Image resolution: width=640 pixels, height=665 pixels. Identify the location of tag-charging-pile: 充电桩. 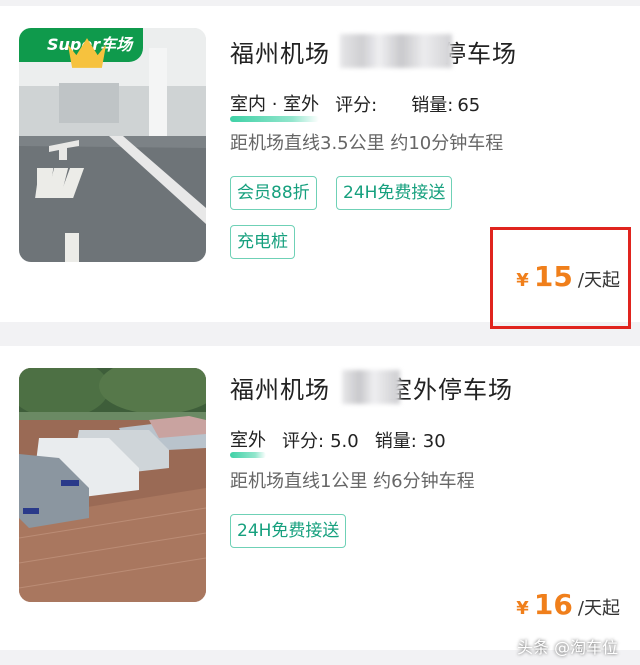
(262, 242).